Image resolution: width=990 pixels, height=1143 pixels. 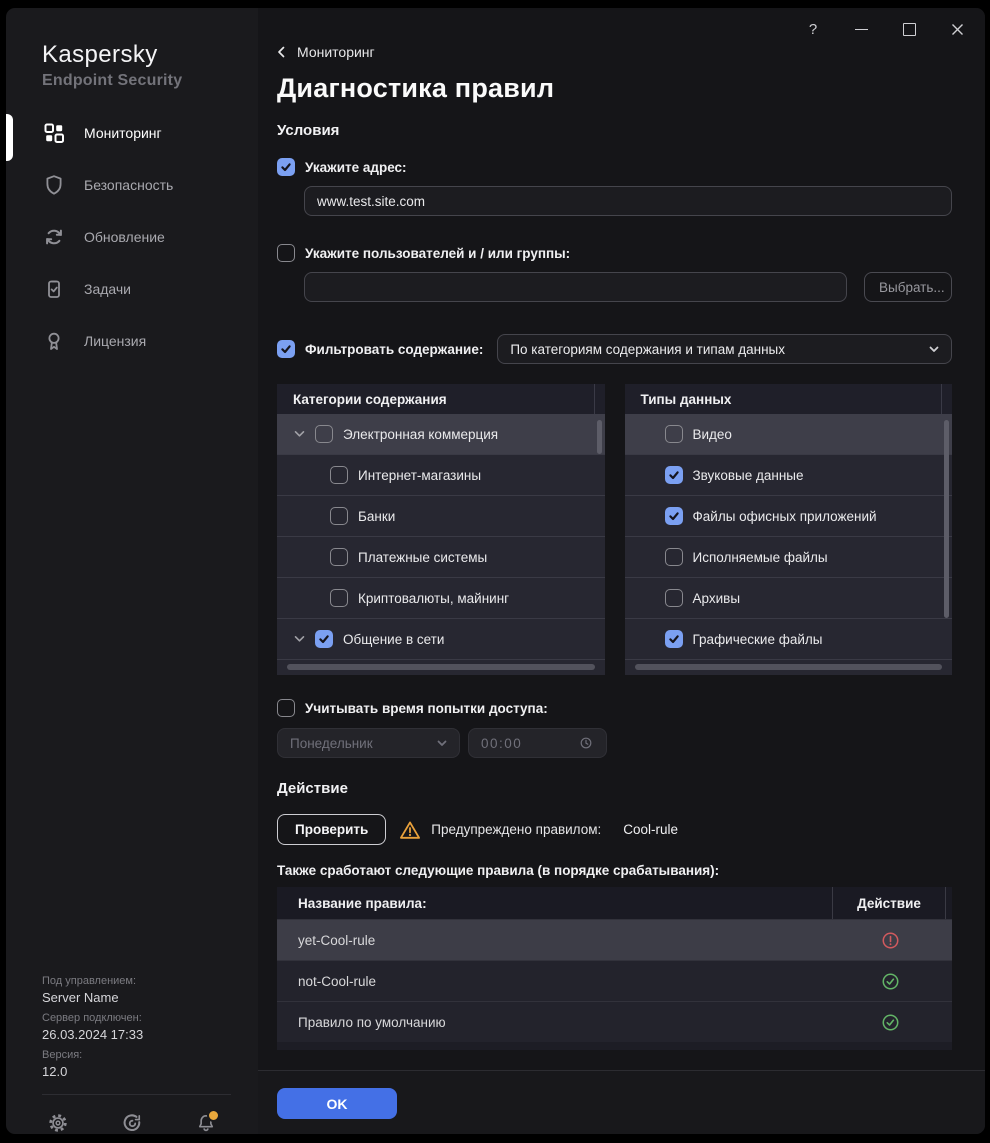 I want to click on notification-dot, so click(x=213, y=1115).